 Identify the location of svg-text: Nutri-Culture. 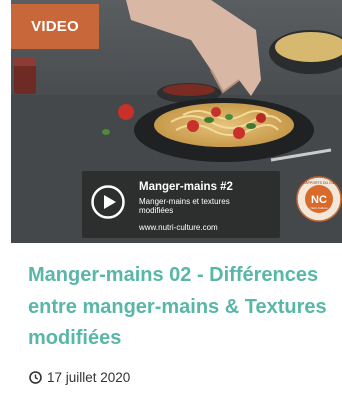
(318, 208).